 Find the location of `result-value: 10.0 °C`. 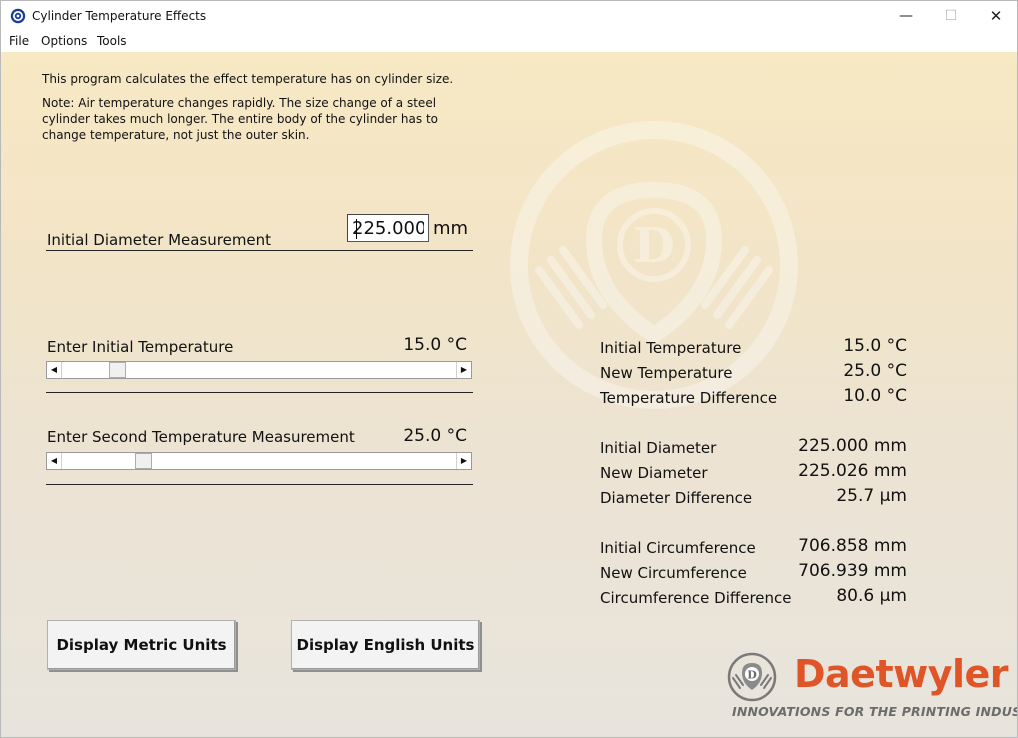

result-value: 10.0 °C is located at coordinates (875, 396).